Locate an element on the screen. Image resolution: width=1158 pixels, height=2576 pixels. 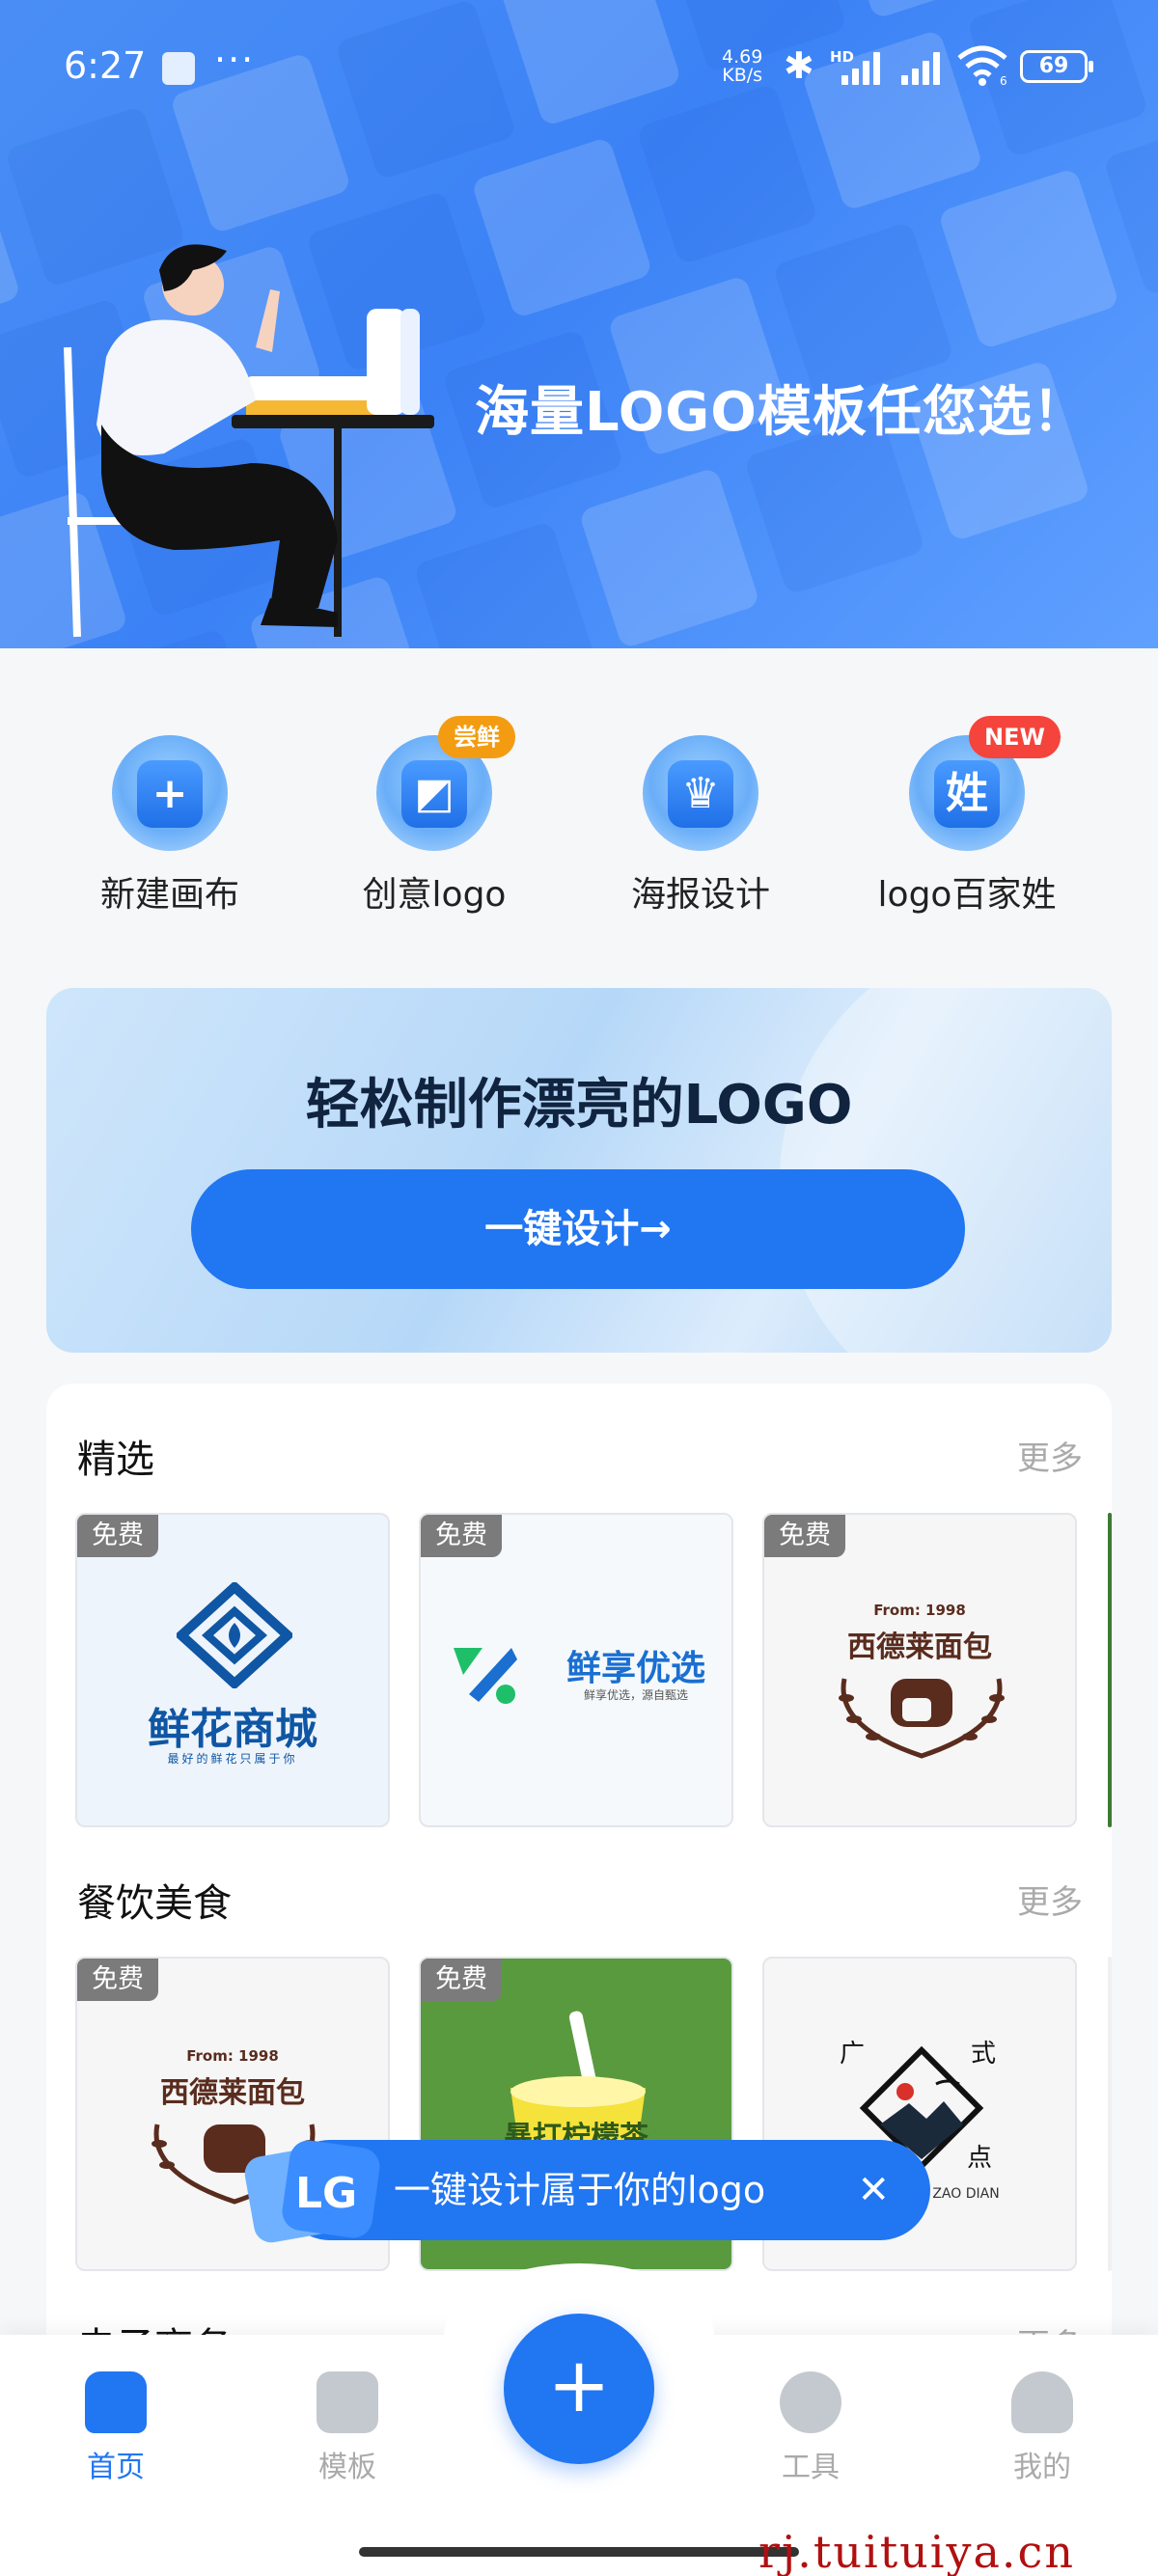
home-icon is located at coordinates (116, 2402).